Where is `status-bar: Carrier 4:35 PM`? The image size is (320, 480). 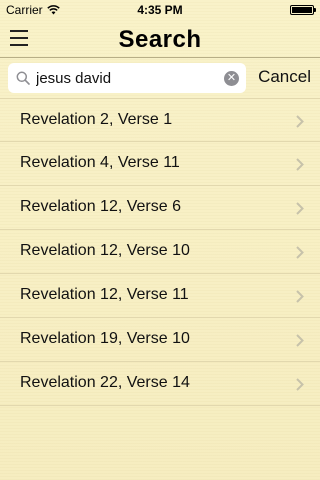 status-bar: Carrier 4:35 PM is located at coordinates (160, 10).